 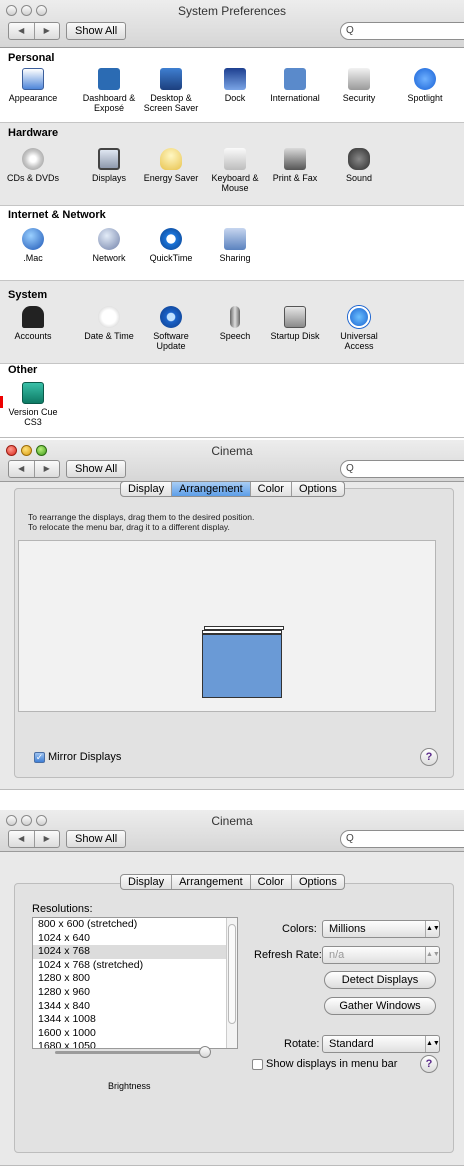 What do you see at coordinates (295, 159) in the screenshot?
I see `printer-icon` at bounding box center [295, 159].